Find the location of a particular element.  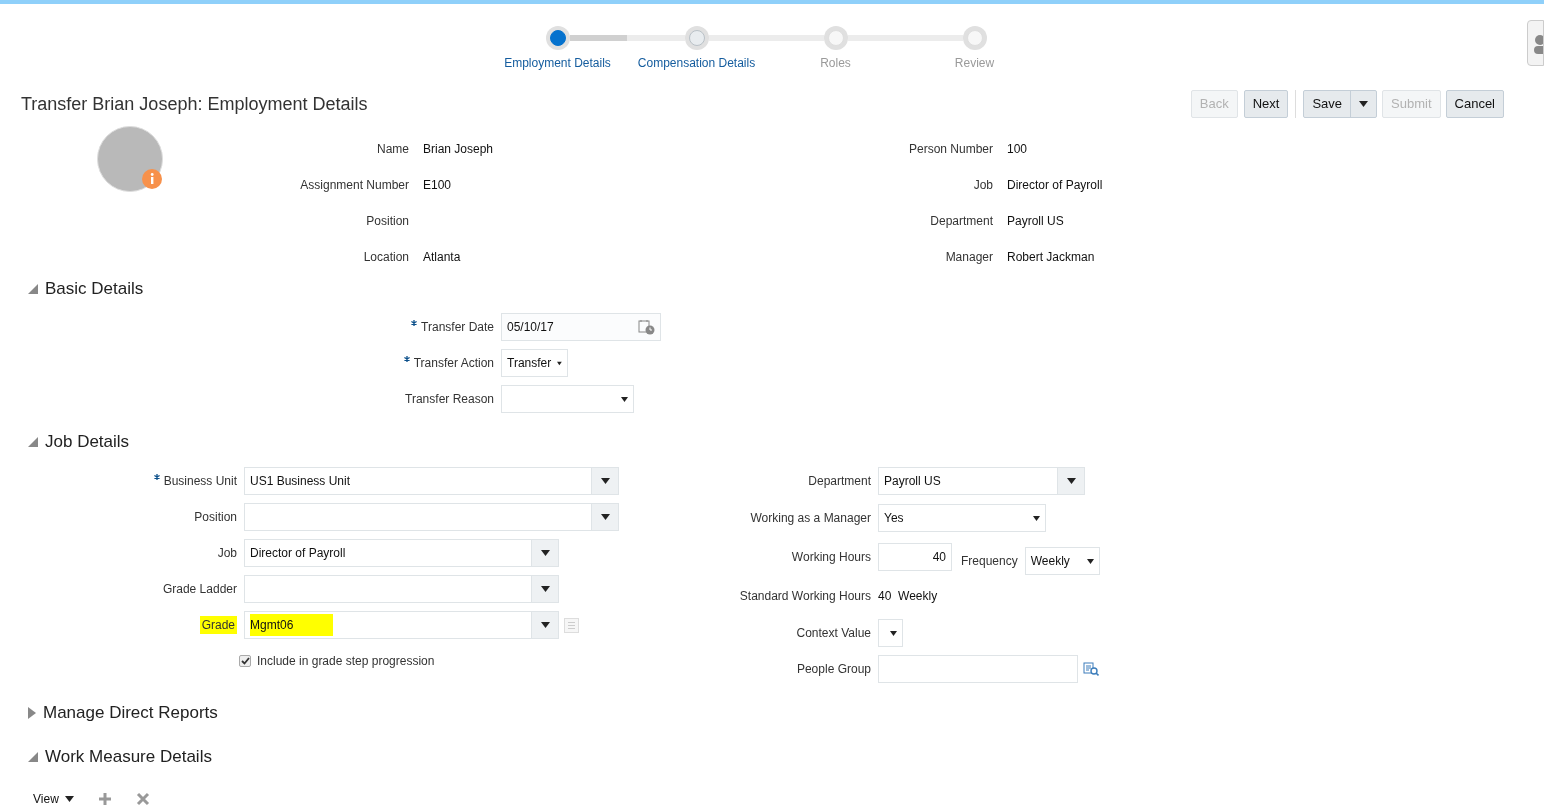

field-label: Transfer Action is located at coordinates (453, 363).